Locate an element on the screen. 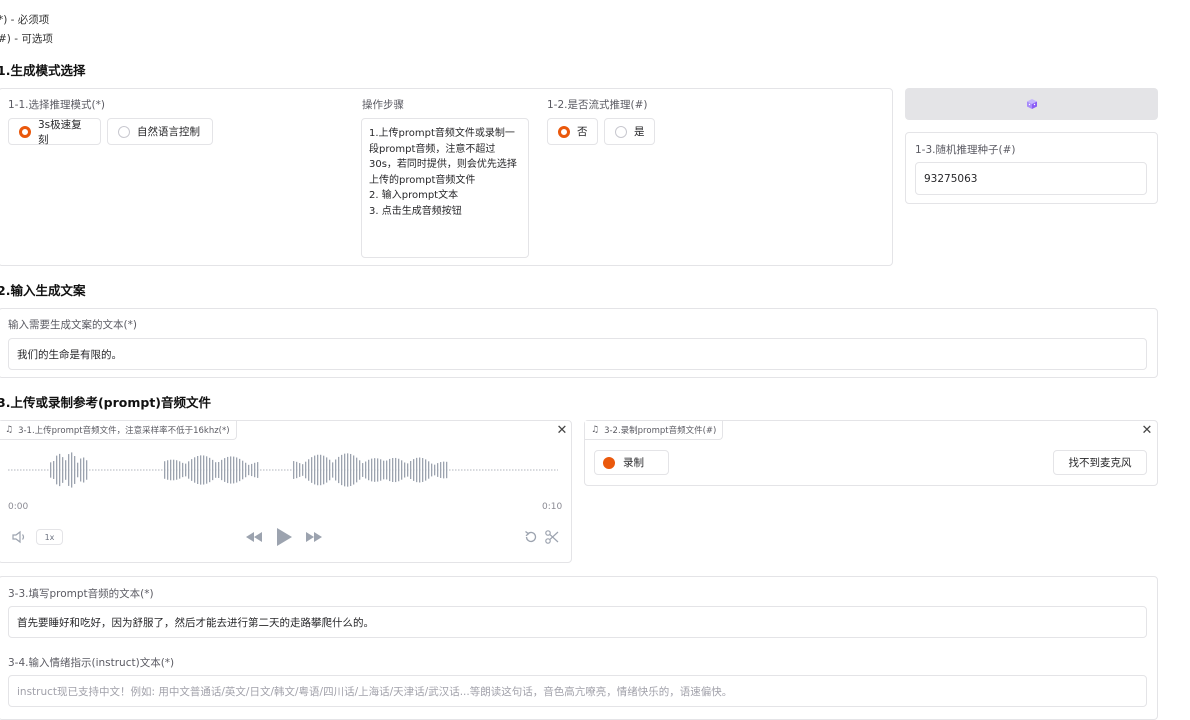 This screenshot has width=1190, height=720. radio-unselected-icon is located at coordinates (621, 131).